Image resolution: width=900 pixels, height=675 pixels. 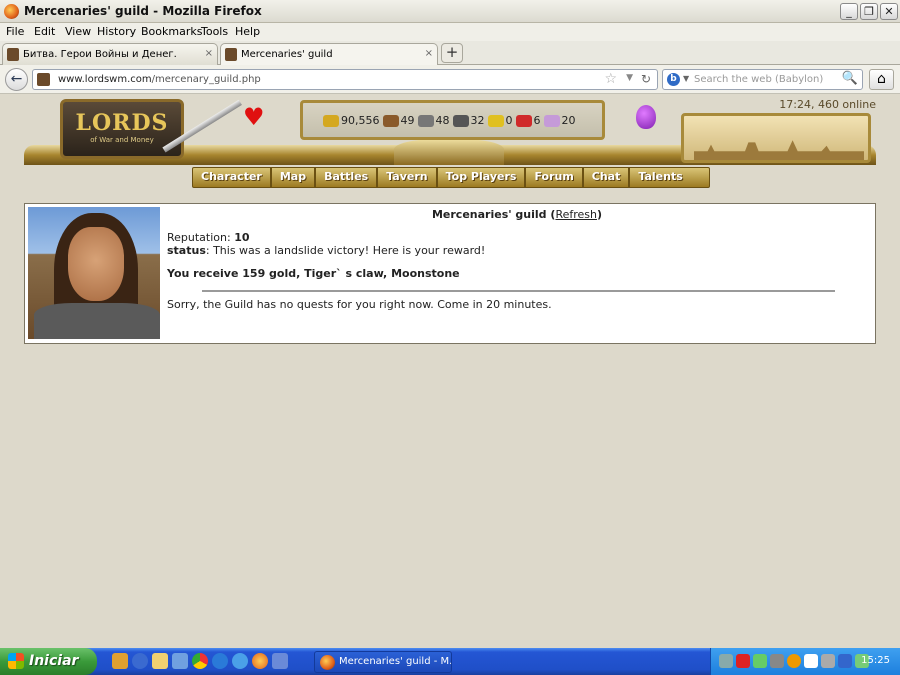 What do you see at coordinates (660, 177) in the screenshot?
I see `nav-talents: Talents` at bounding box center [660, 177].